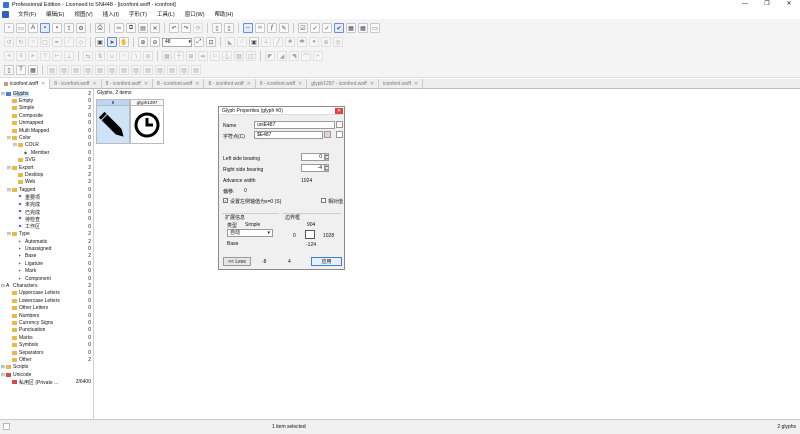  Describe the element at coordinates (124, 42) in the screenshot. I see `hand-tool-icon: ✋` at that location.